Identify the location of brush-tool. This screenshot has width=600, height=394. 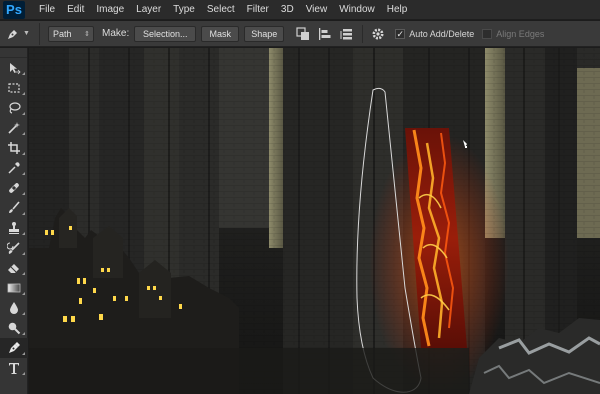
(14, 208).